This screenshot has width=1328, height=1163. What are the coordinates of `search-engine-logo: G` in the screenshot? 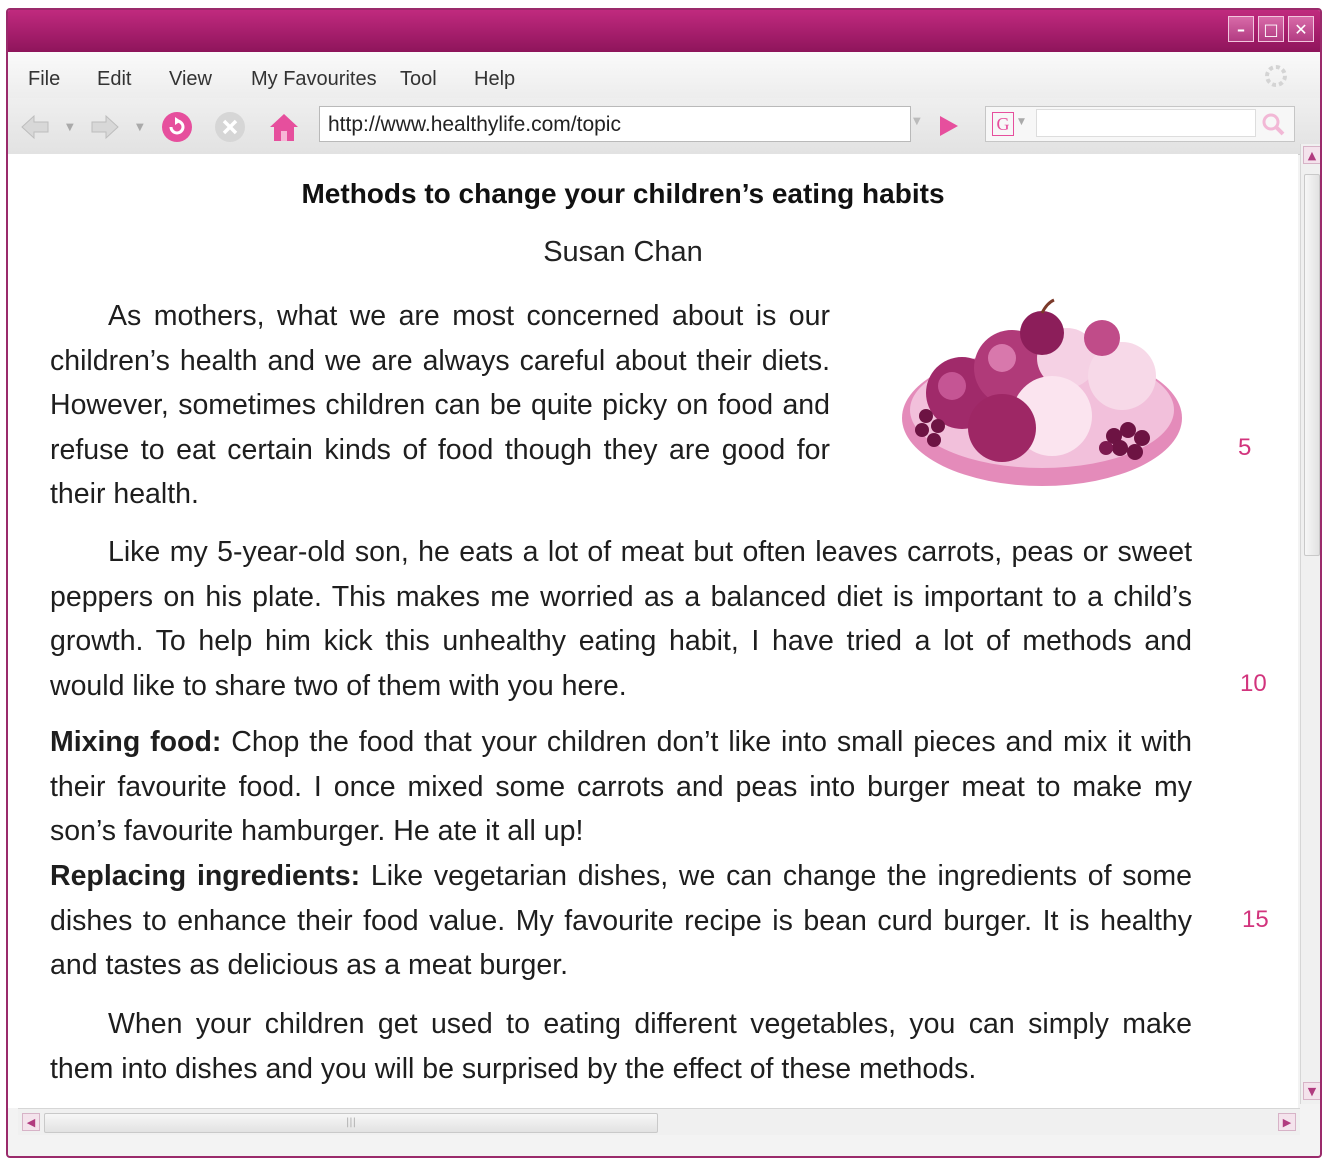 It's located at (1003, 124).